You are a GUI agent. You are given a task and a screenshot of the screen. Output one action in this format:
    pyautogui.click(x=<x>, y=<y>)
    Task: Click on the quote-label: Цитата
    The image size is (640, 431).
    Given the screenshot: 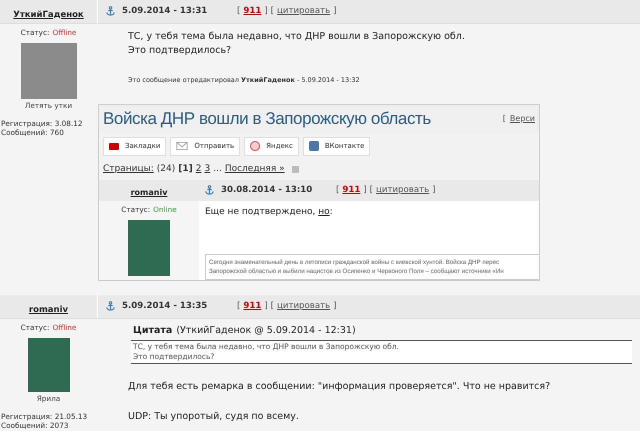 What is the action you would take?
    pyautogui.click(x=152, y=331)
    